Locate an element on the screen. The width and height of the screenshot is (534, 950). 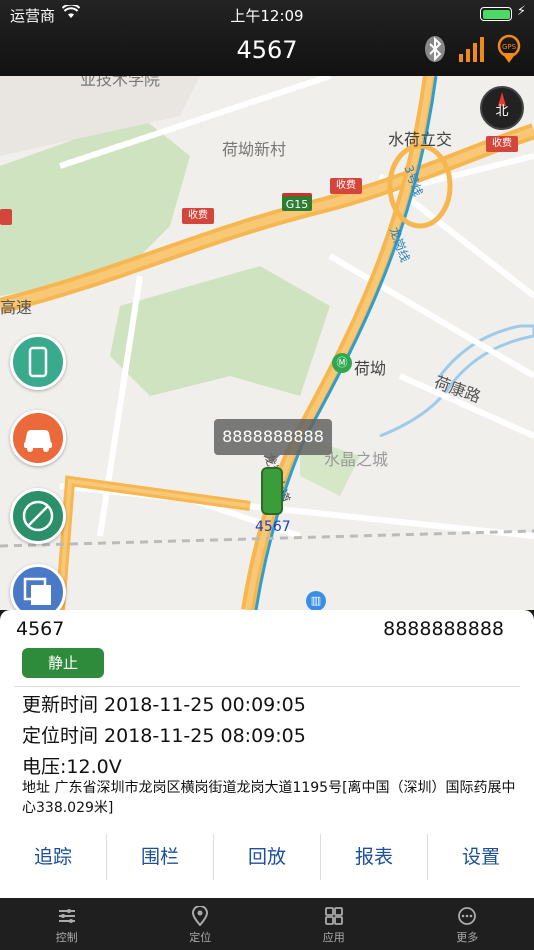
status-bar: 运营商 上午12:09 ⚡ is located at coordinates (267, 14).